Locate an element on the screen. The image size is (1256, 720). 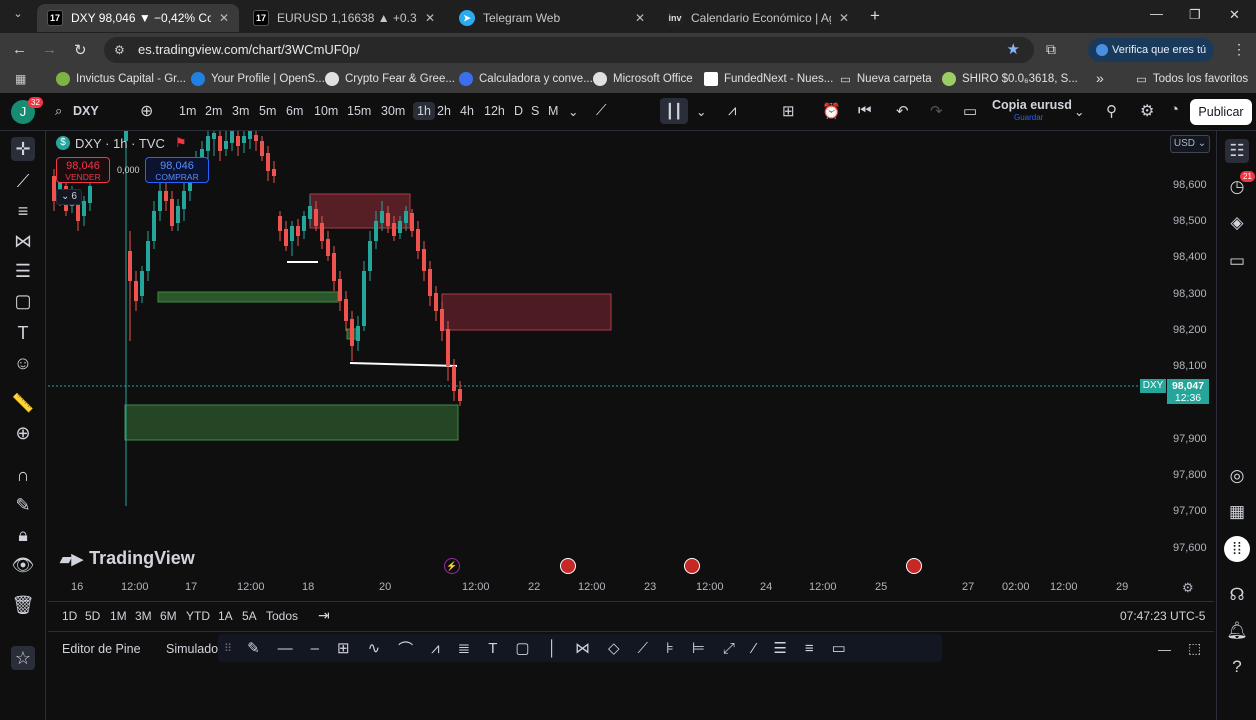
vertical-line-icon: │ is located at coordinates (552, 648).